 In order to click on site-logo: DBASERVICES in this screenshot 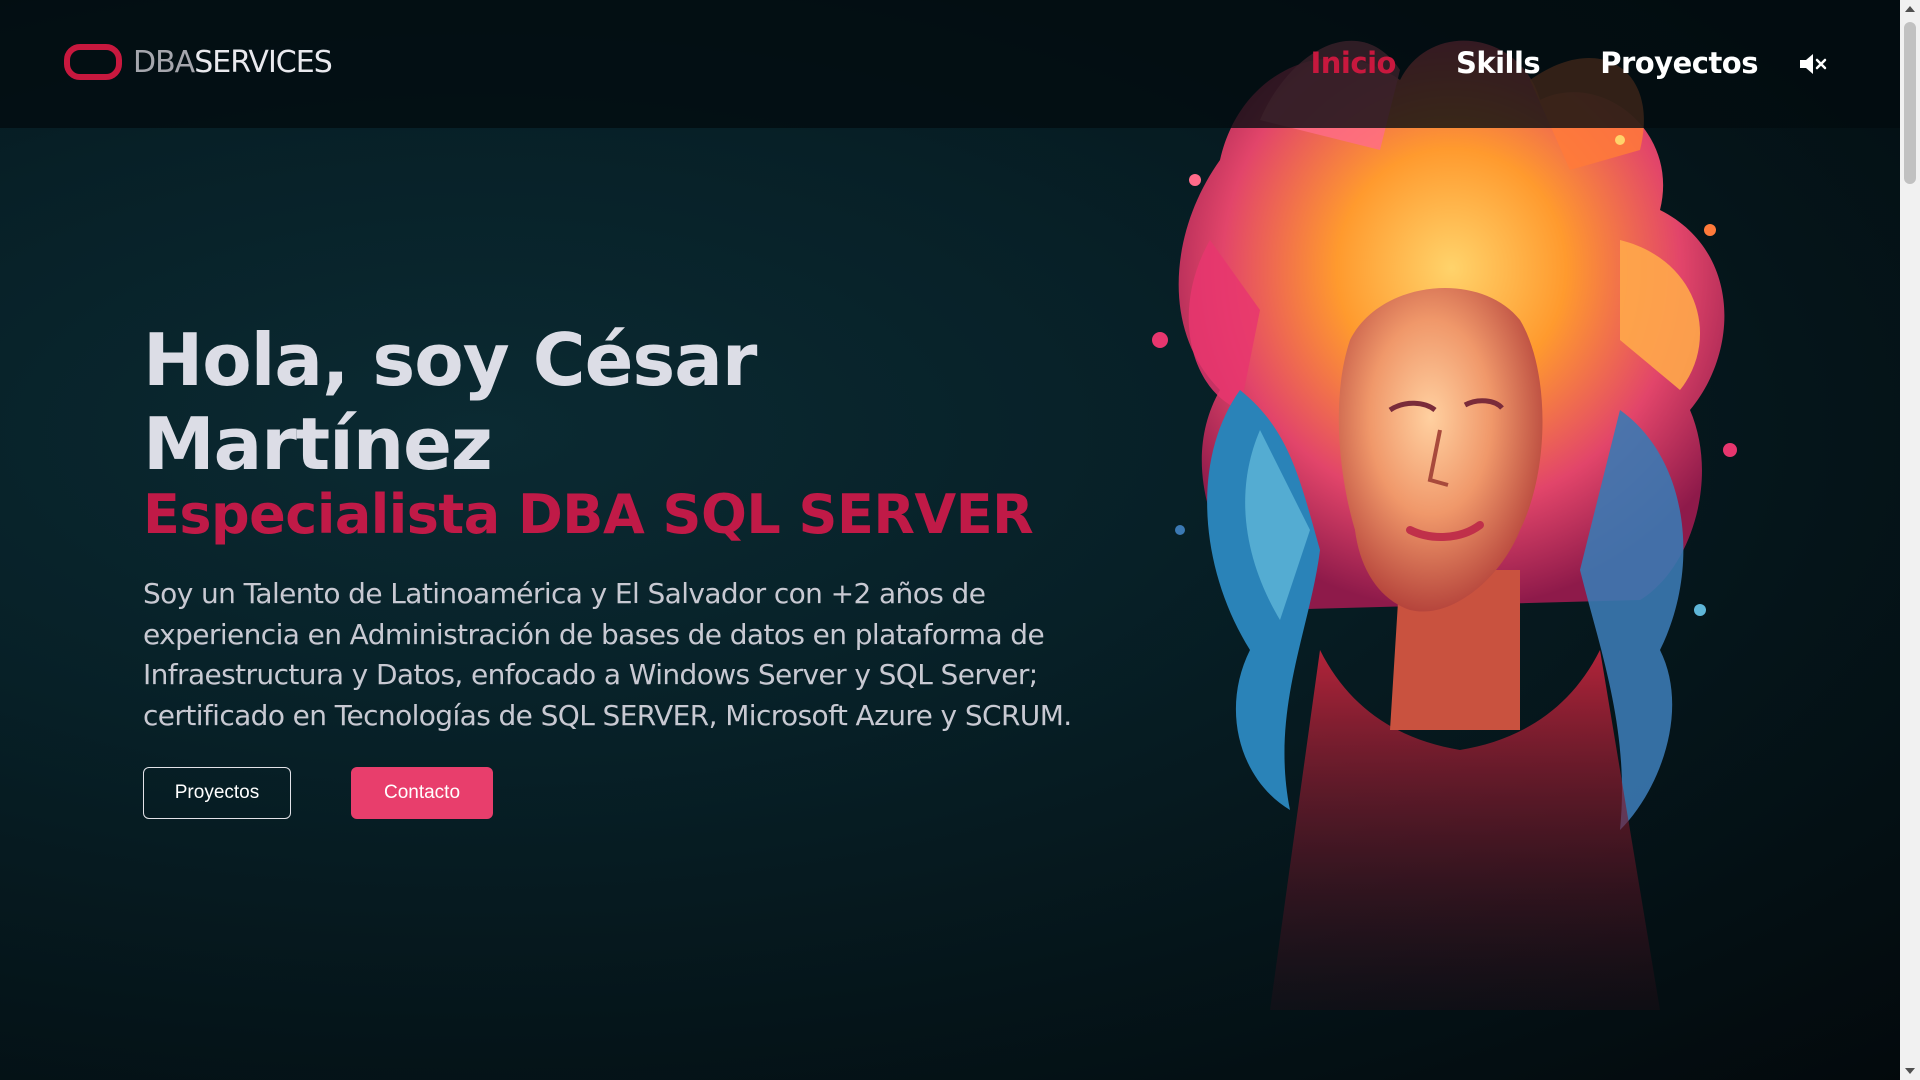, I will do `click(198, 62)`.